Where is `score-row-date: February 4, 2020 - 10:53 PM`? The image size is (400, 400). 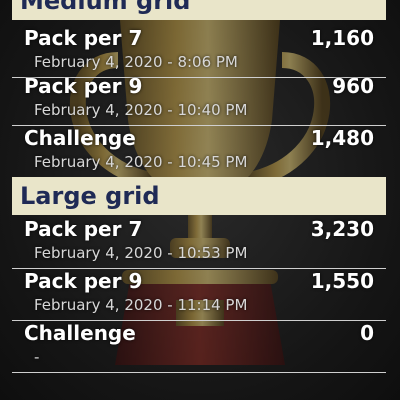
score-row-date: February 4, 2020 - 10:53 PM is located at coordinates (141, 253).